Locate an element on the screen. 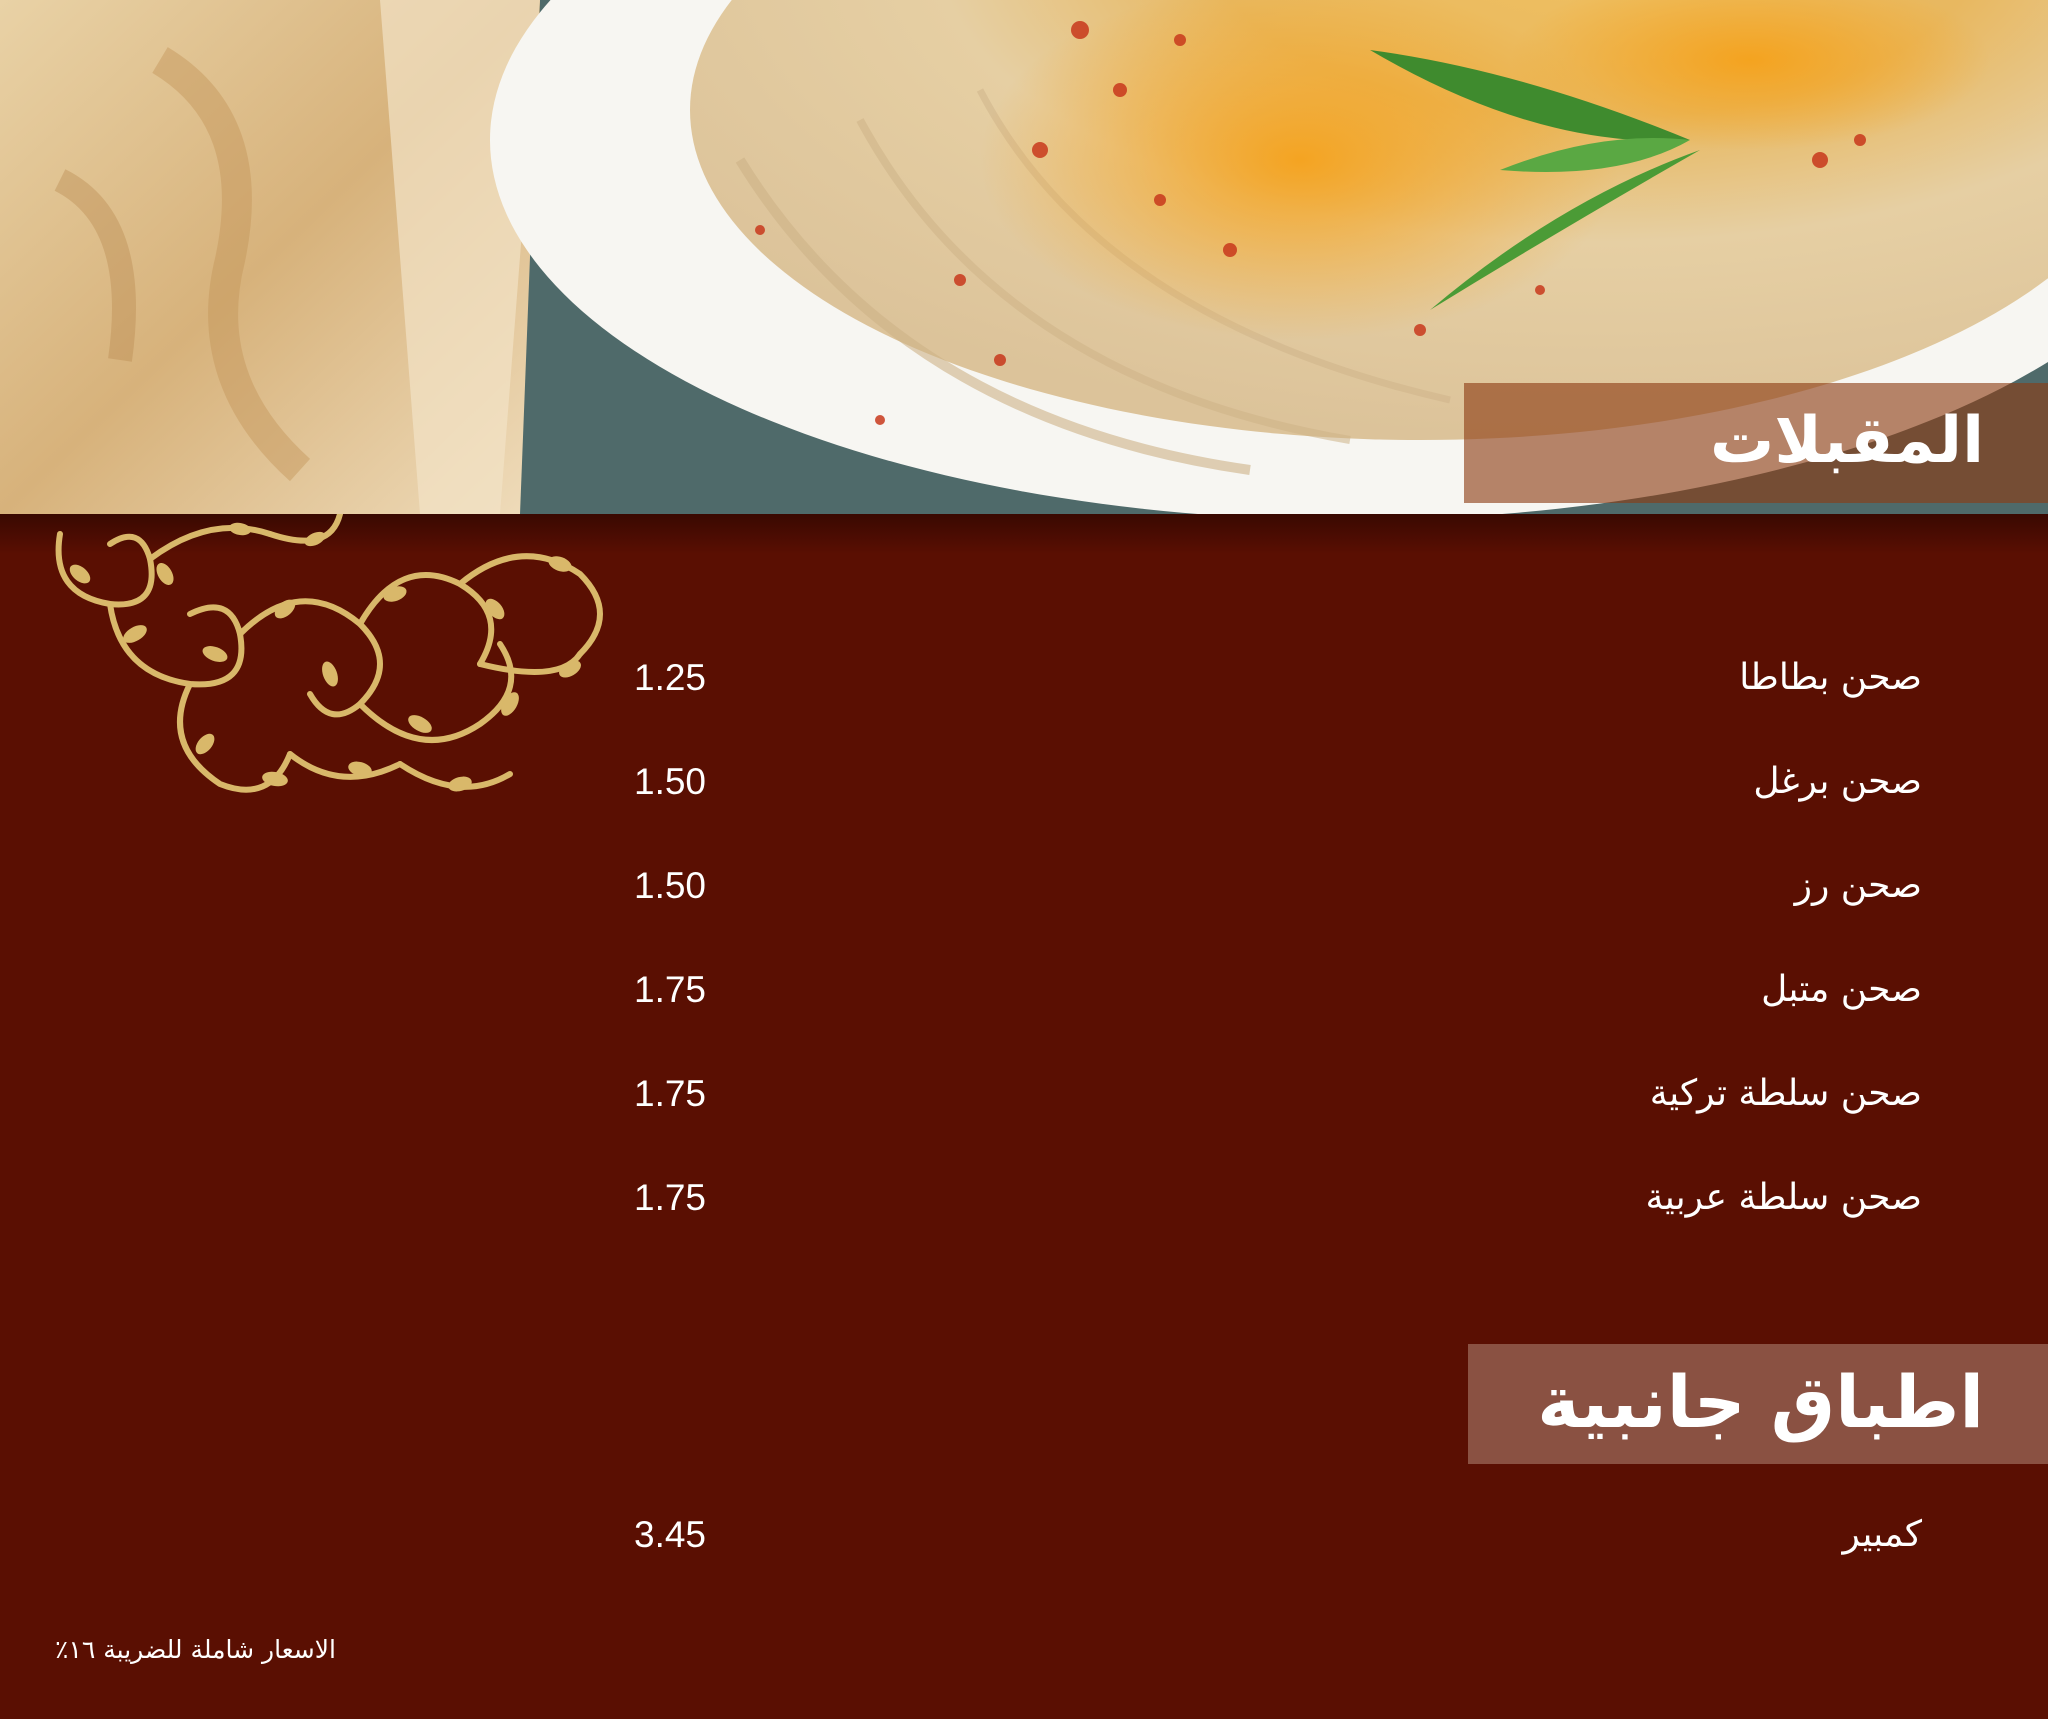 This screenshot has height=1719, width=2048. section-title-appetizers: المقبلات is located at coordinates (1756, 443).